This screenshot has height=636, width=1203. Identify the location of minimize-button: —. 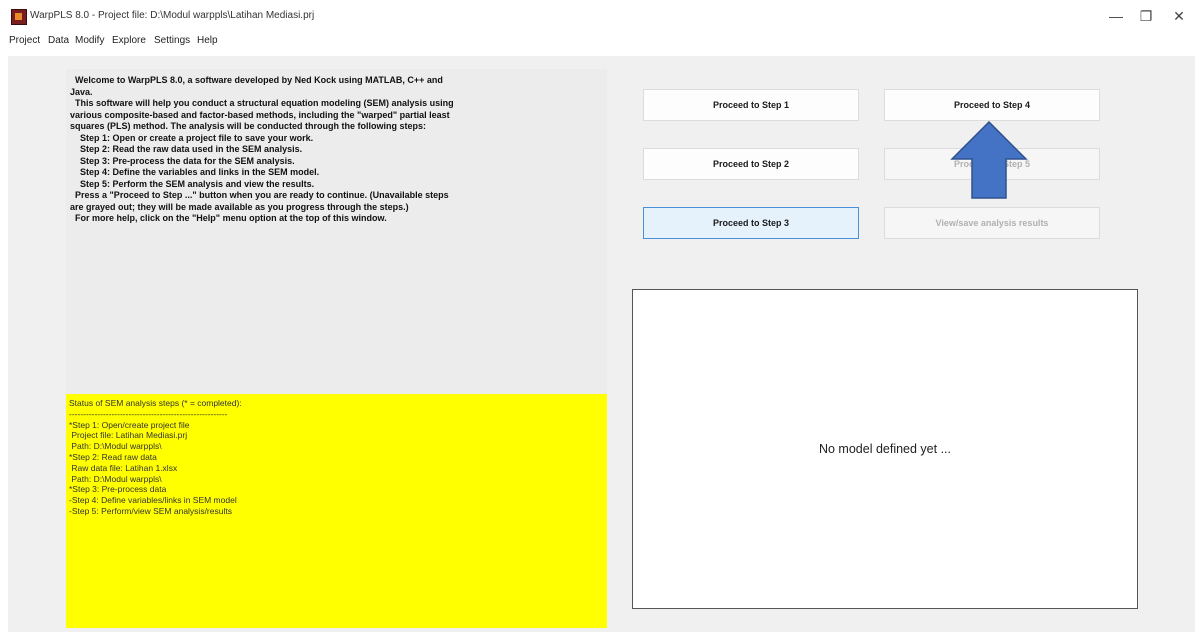
(1116, 16).